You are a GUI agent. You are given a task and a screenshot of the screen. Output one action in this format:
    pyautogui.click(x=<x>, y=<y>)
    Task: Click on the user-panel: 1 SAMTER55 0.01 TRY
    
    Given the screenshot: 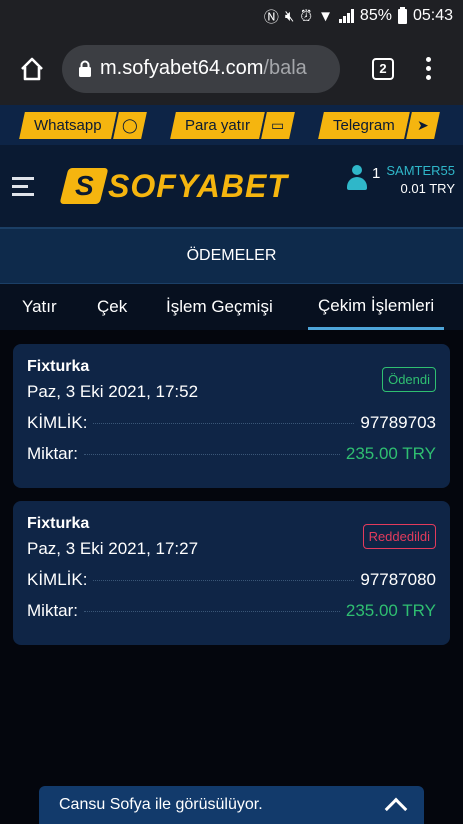 What is the action you would take?
    pyautogui.click(x=400, y=179)
    